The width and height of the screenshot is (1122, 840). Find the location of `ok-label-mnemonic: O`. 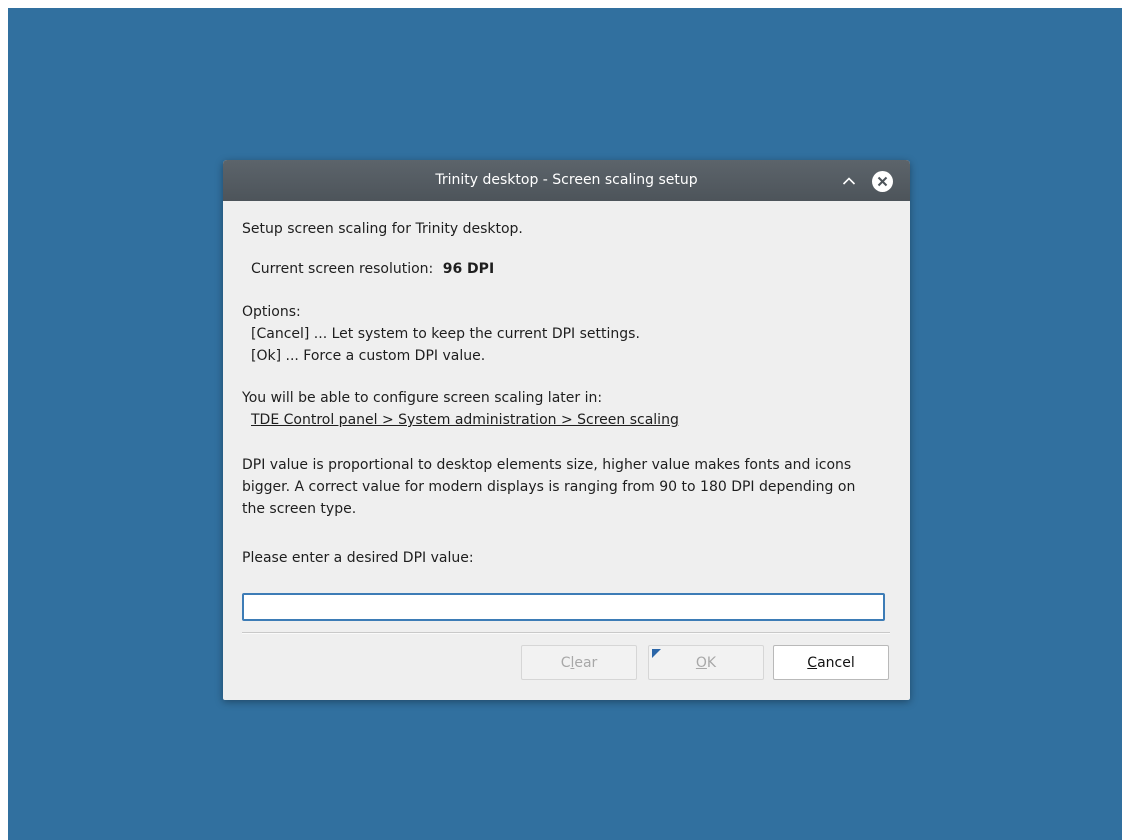

ok-label-mnemonic: O is located at coordinates (701, 662).